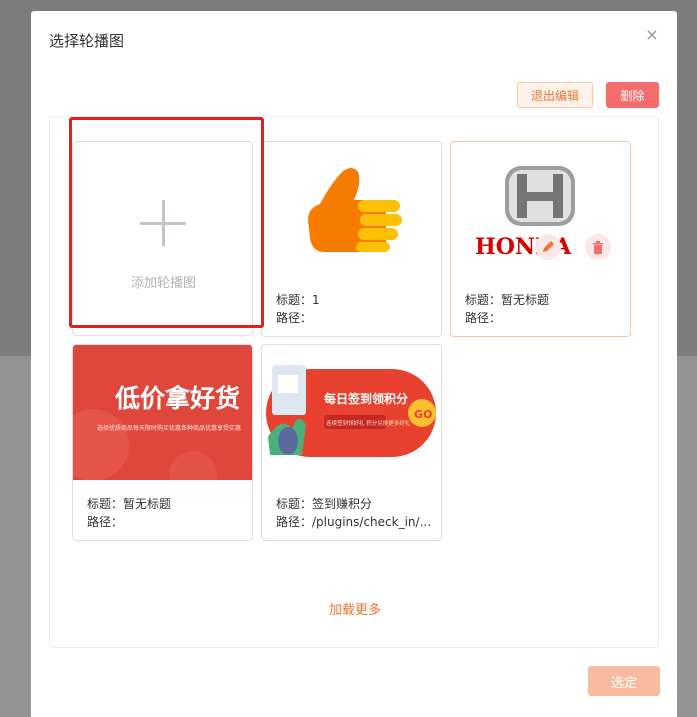 The image size is (697, 717). I want to click on low-price-banner-image: 低价拿好货 选择优质商品每天限时购买优惠各种商品优惠享受实惠, so click(162, 412).